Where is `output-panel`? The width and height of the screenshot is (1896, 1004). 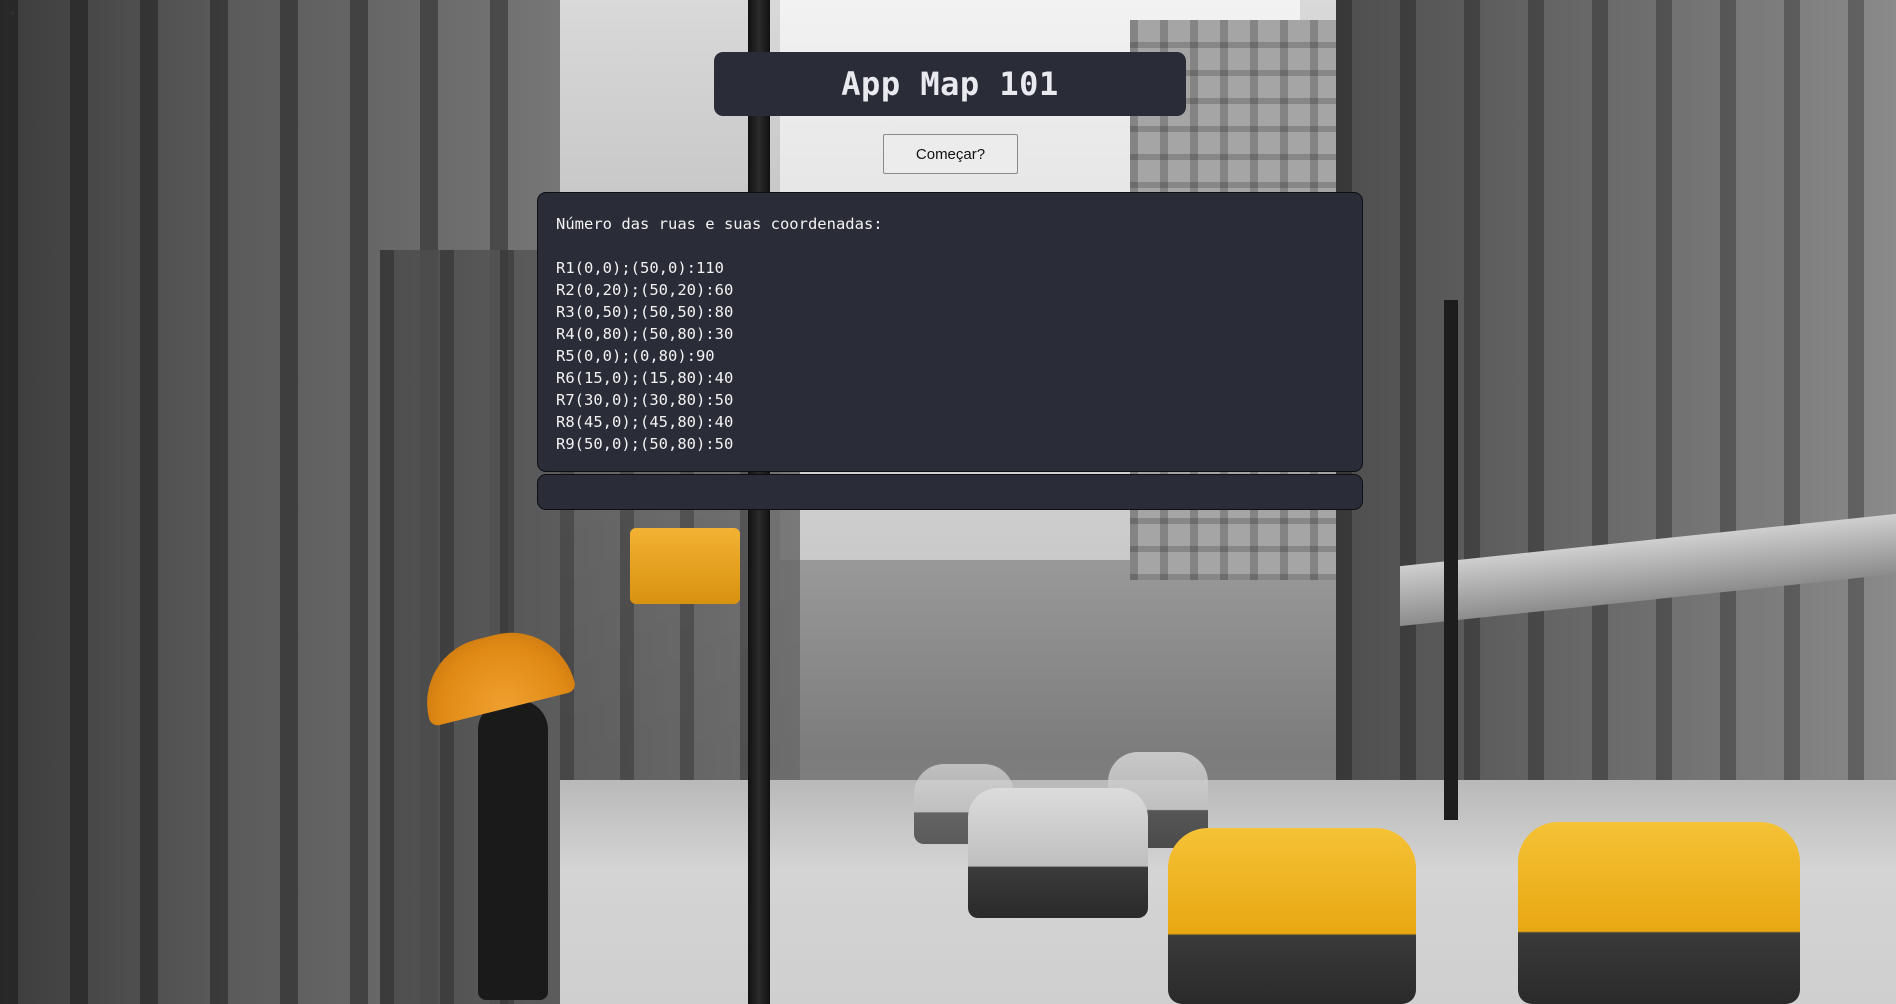
output-panel is located at coordinates (950, 492).